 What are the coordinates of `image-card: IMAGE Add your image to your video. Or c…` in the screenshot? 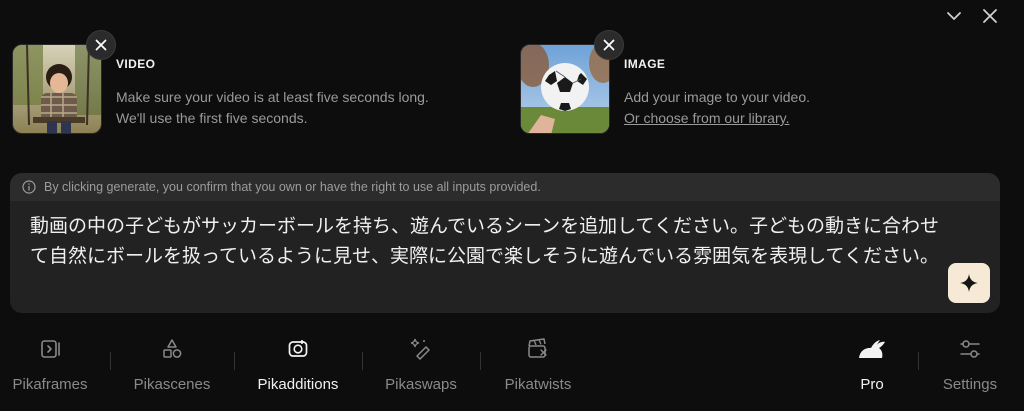 It's located at (665, 82).